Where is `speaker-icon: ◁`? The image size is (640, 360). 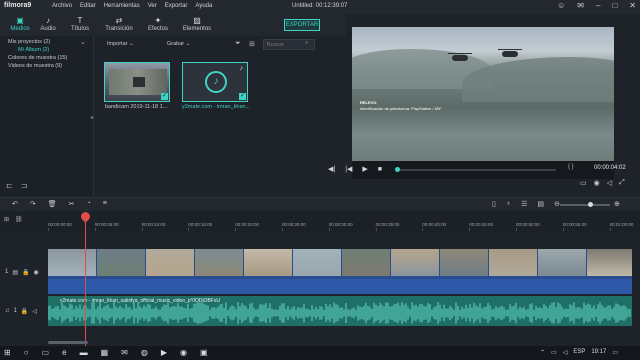
speaker-icon: ◁ is located at coordinates (34, 311).